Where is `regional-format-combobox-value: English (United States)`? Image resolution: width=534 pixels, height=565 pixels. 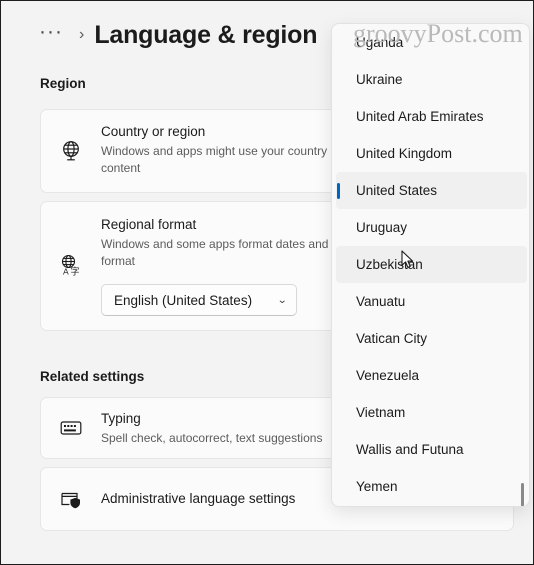 regional-format-combobox-value: English (United States) is located at coordinates (183, 300).